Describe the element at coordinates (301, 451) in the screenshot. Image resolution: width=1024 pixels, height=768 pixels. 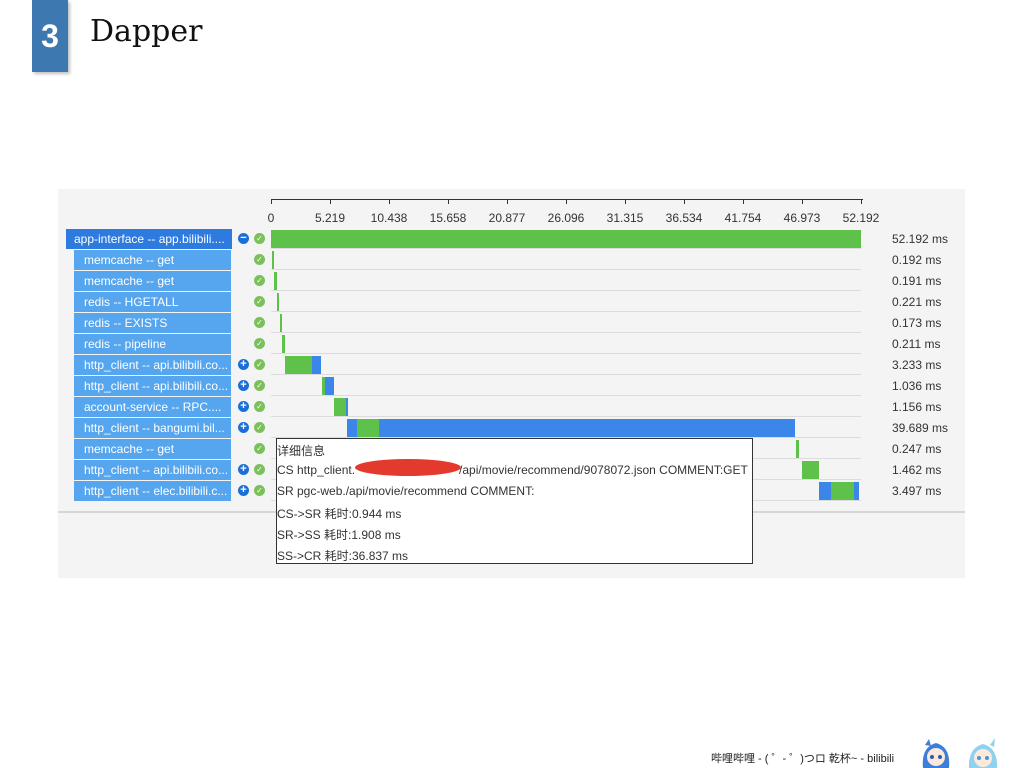
I see `tooltip-title: 详细信息` at that location.